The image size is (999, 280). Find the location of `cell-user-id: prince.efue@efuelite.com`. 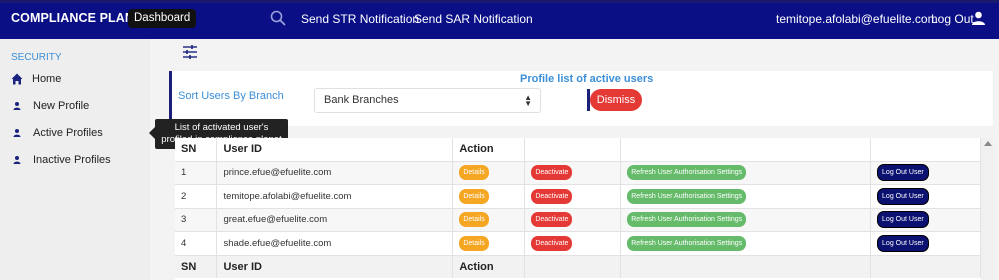

cell-user-id: prince.efue@efuelite.com is located at coordinates (335, 172).